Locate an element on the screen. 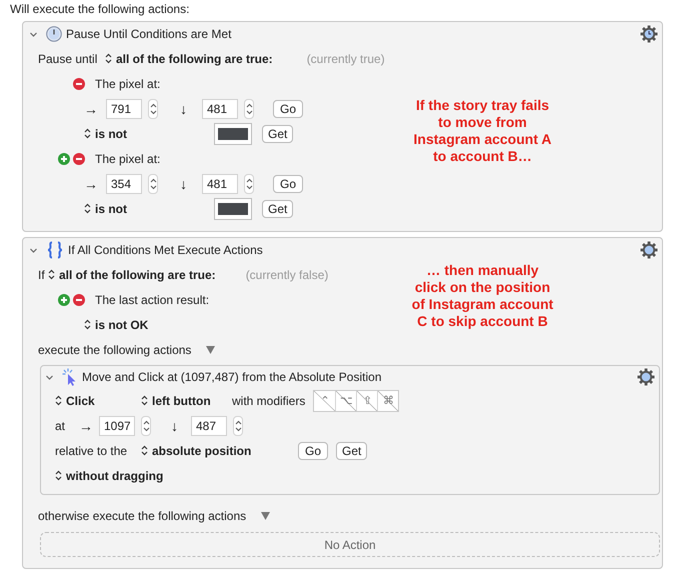 This screenshot has width=690, height=576. relative-label: relative to the is located at coordinates (91, 451).